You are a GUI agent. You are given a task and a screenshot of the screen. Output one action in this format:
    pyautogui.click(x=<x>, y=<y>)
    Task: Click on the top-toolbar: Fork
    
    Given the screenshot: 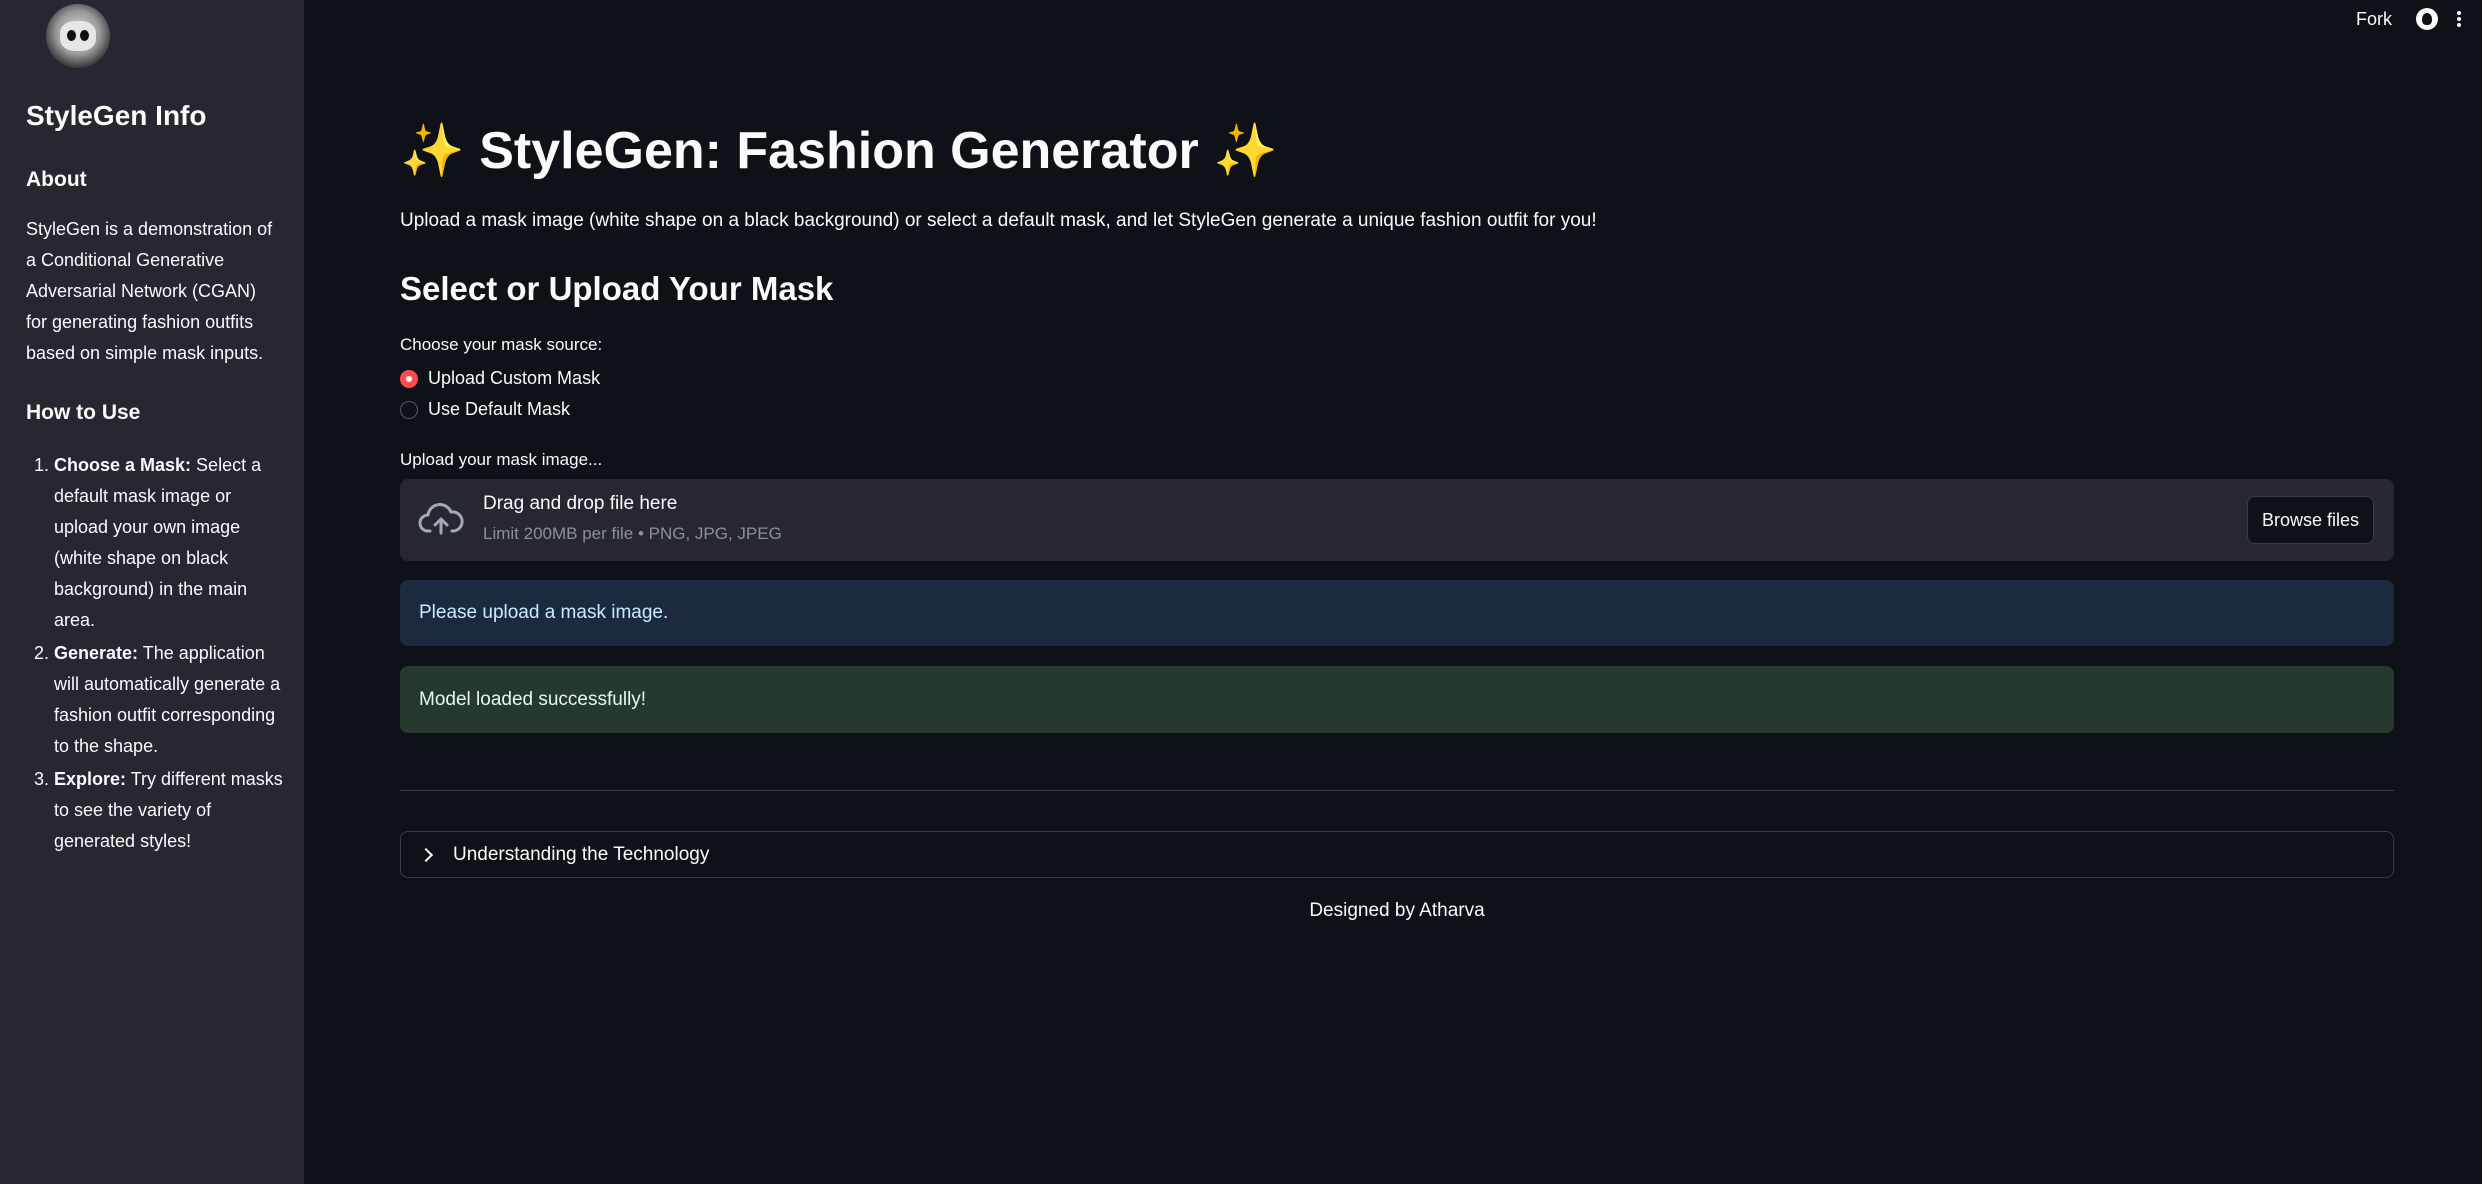 What is the action you would take?
    pyautogui.click(x=2411, y=19)
    